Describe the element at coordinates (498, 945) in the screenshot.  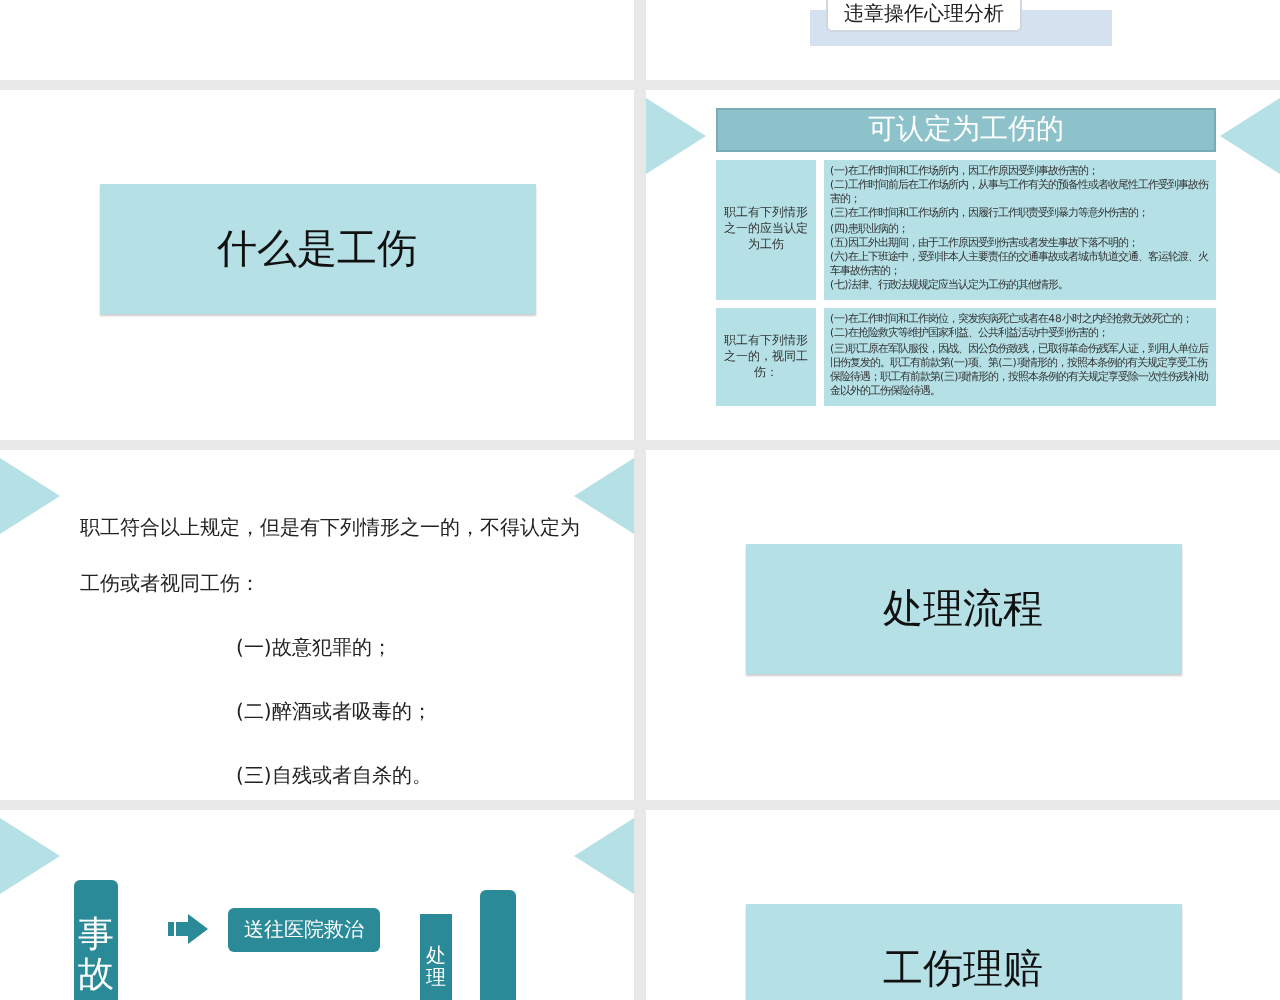
I see `flow-bar` at that location.